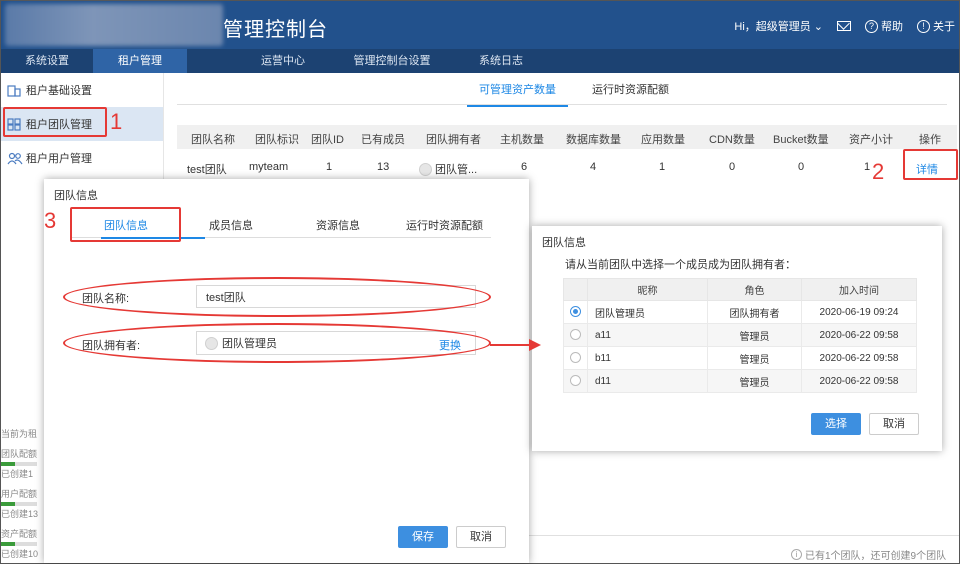 The height and width of the screenshot is (564, 960). I want to click on cell-members: 13, so click(383, 167).